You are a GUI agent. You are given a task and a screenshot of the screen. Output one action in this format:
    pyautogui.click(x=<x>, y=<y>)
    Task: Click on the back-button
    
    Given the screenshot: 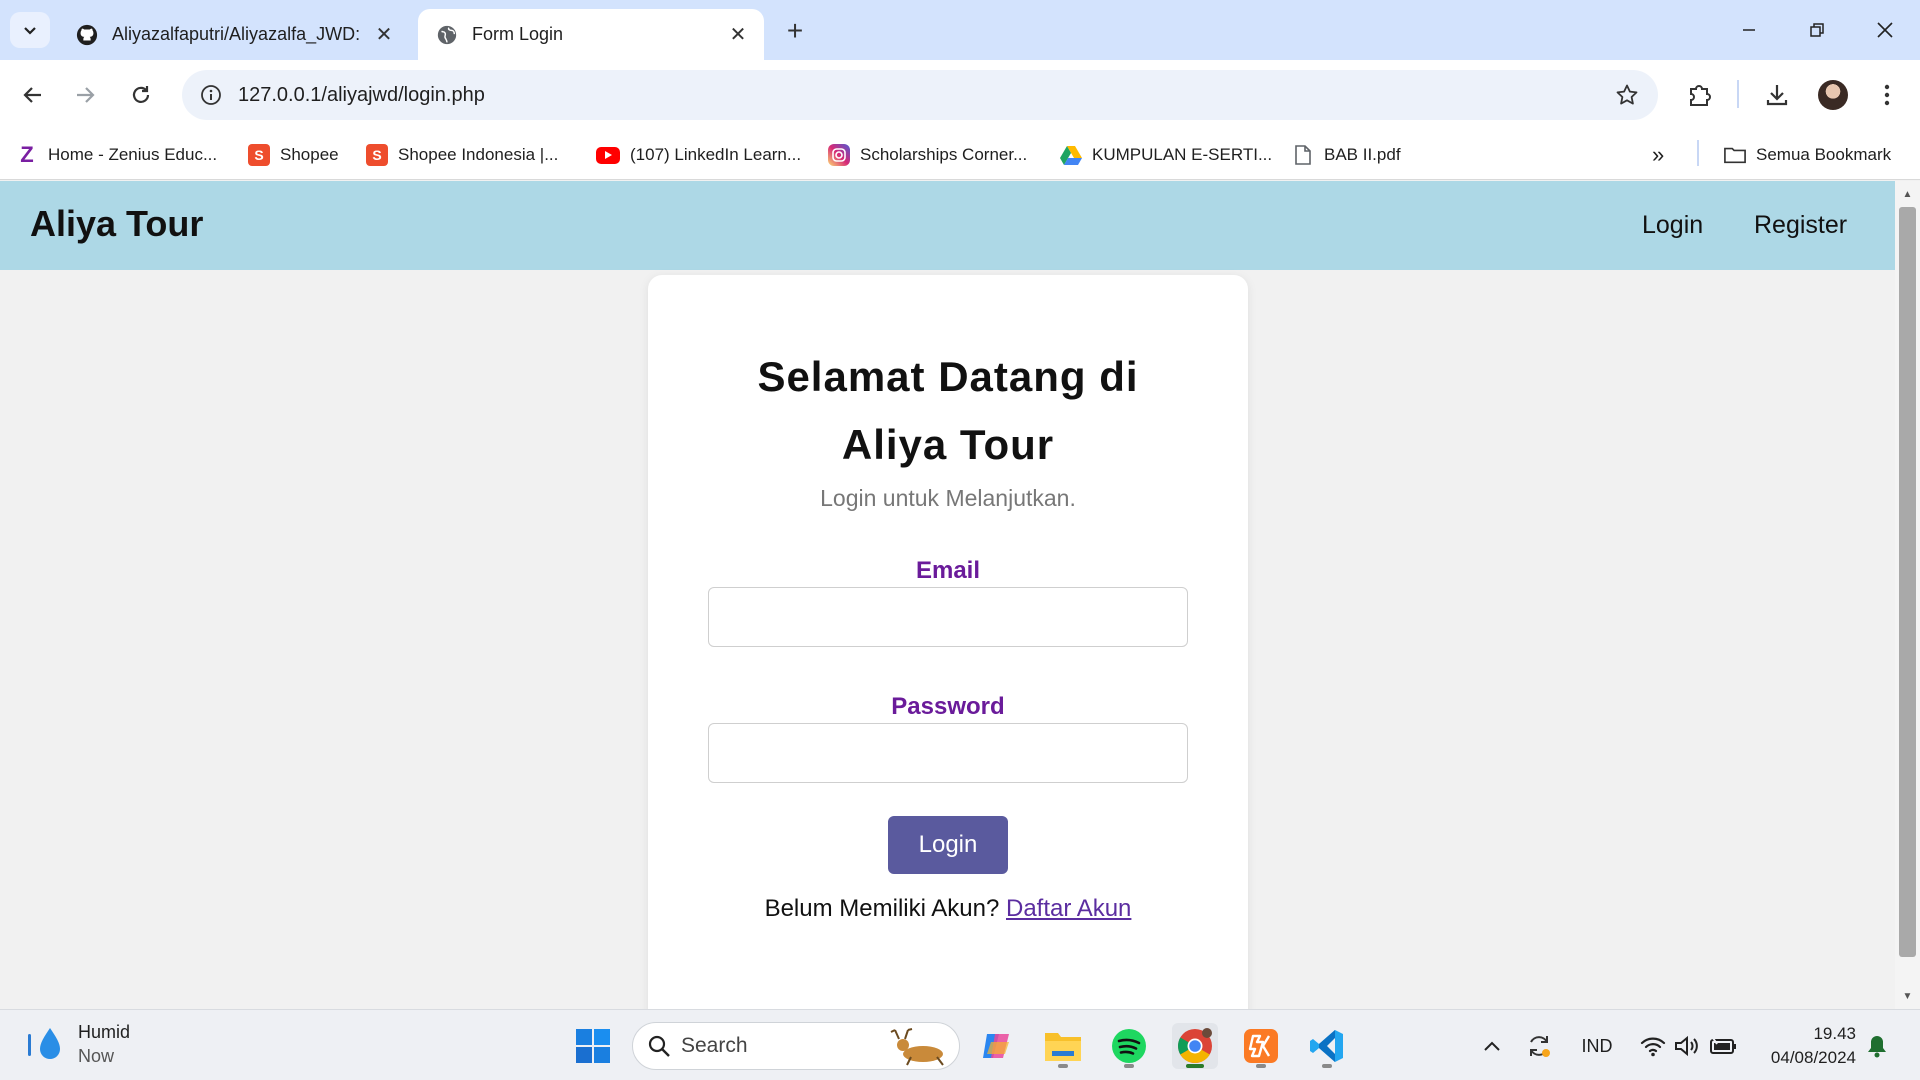 What is the action you would take?
    pyautogui.click(x=33, y=95)
    